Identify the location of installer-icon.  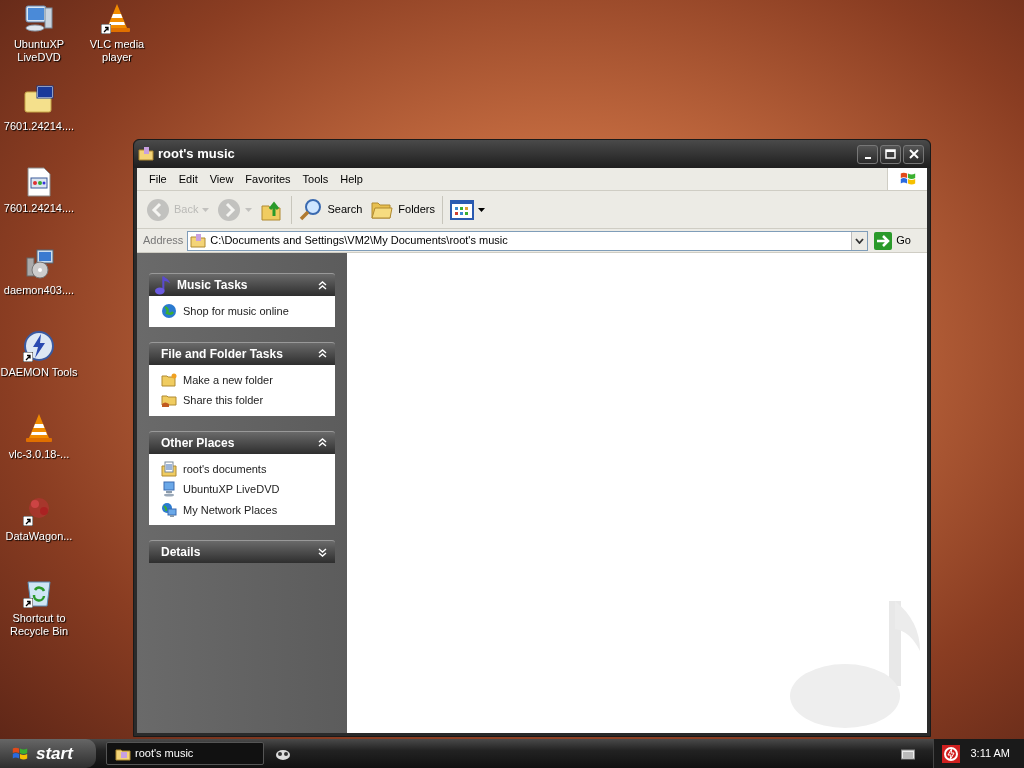
(39, 264).